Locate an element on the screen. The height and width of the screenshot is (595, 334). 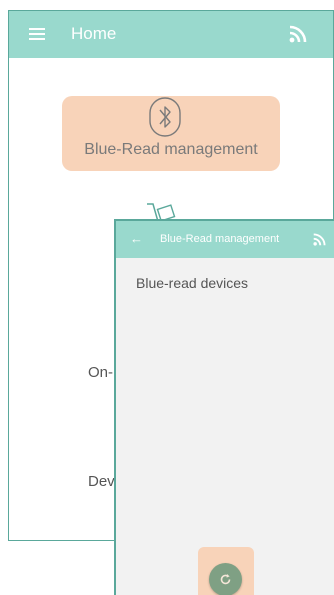
blue-read-devices-heading: Blue-read devices is located at coordinates (192, 283).